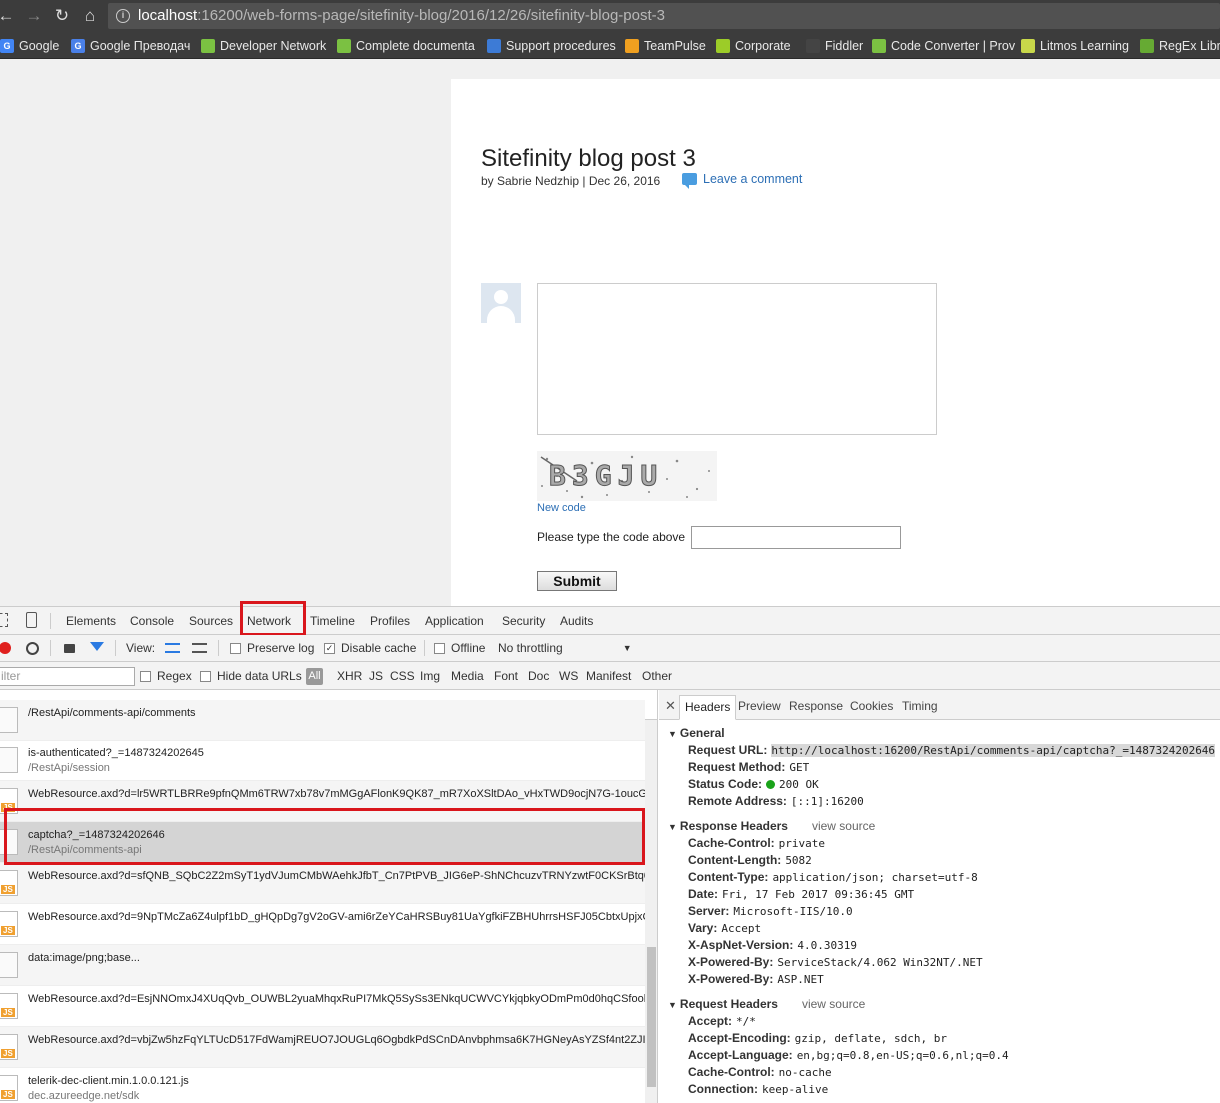  Describe the element at coordinates (69, 648) in the screenshot. I see `camera-icon` at that location.